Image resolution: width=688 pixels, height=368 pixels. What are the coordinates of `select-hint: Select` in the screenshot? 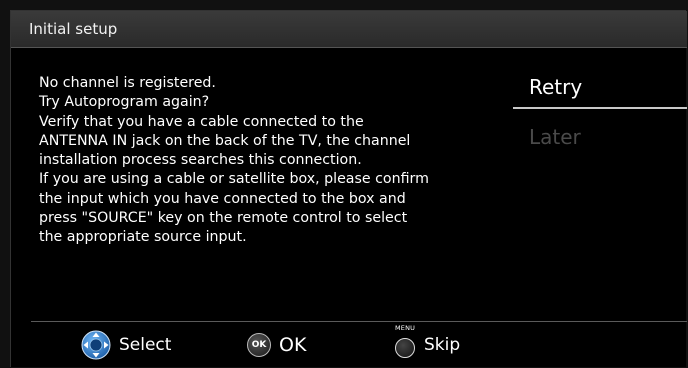 It's located at (126, 345).